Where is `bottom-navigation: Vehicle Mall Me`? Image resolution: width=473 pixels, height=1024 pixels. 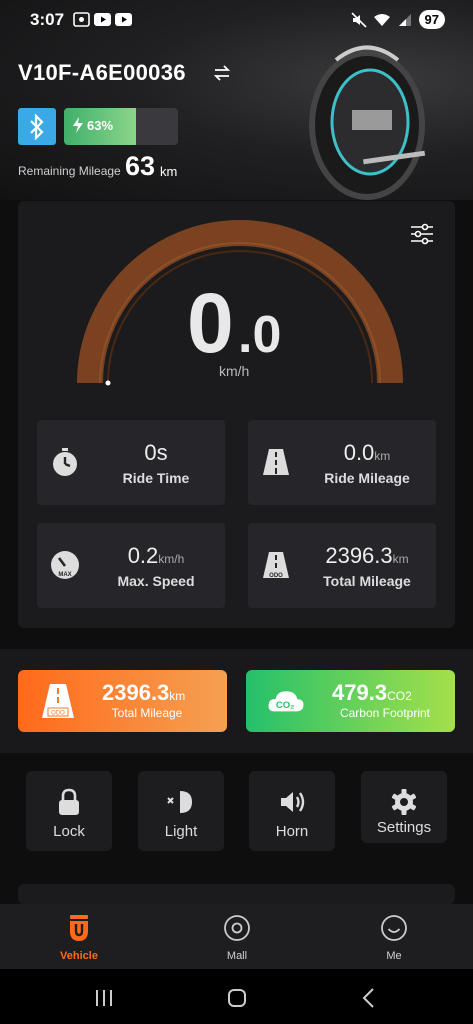
bottom-navigation: Vehicle Mall Me is located at coordinates (236, 936).